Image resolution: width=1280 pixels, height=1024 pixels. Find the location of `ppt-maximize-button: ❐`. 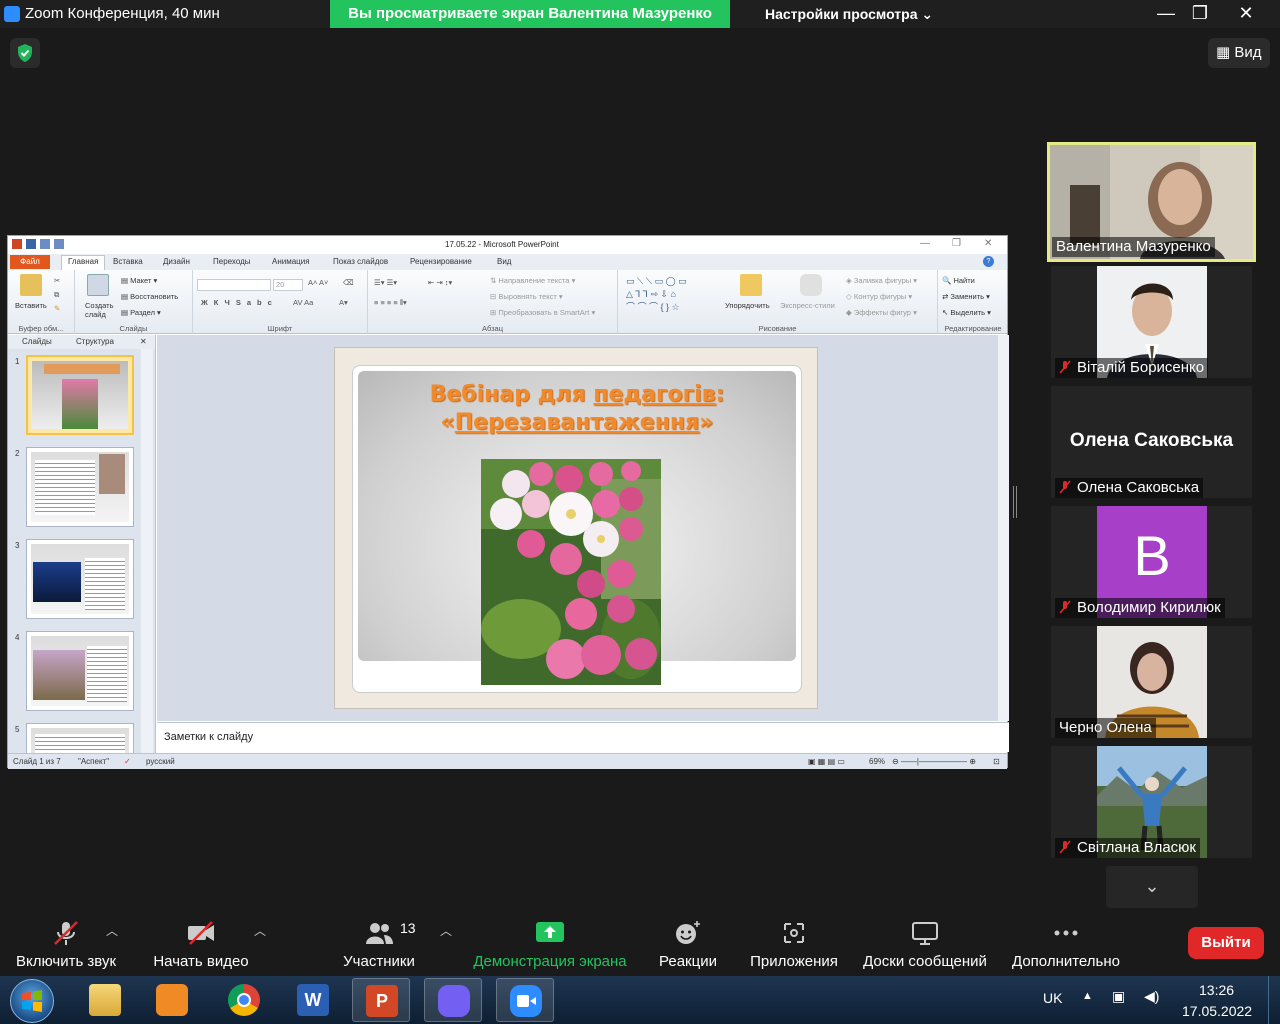

ppt-maximize-button: ❐ is located at coordinates (956, 243).